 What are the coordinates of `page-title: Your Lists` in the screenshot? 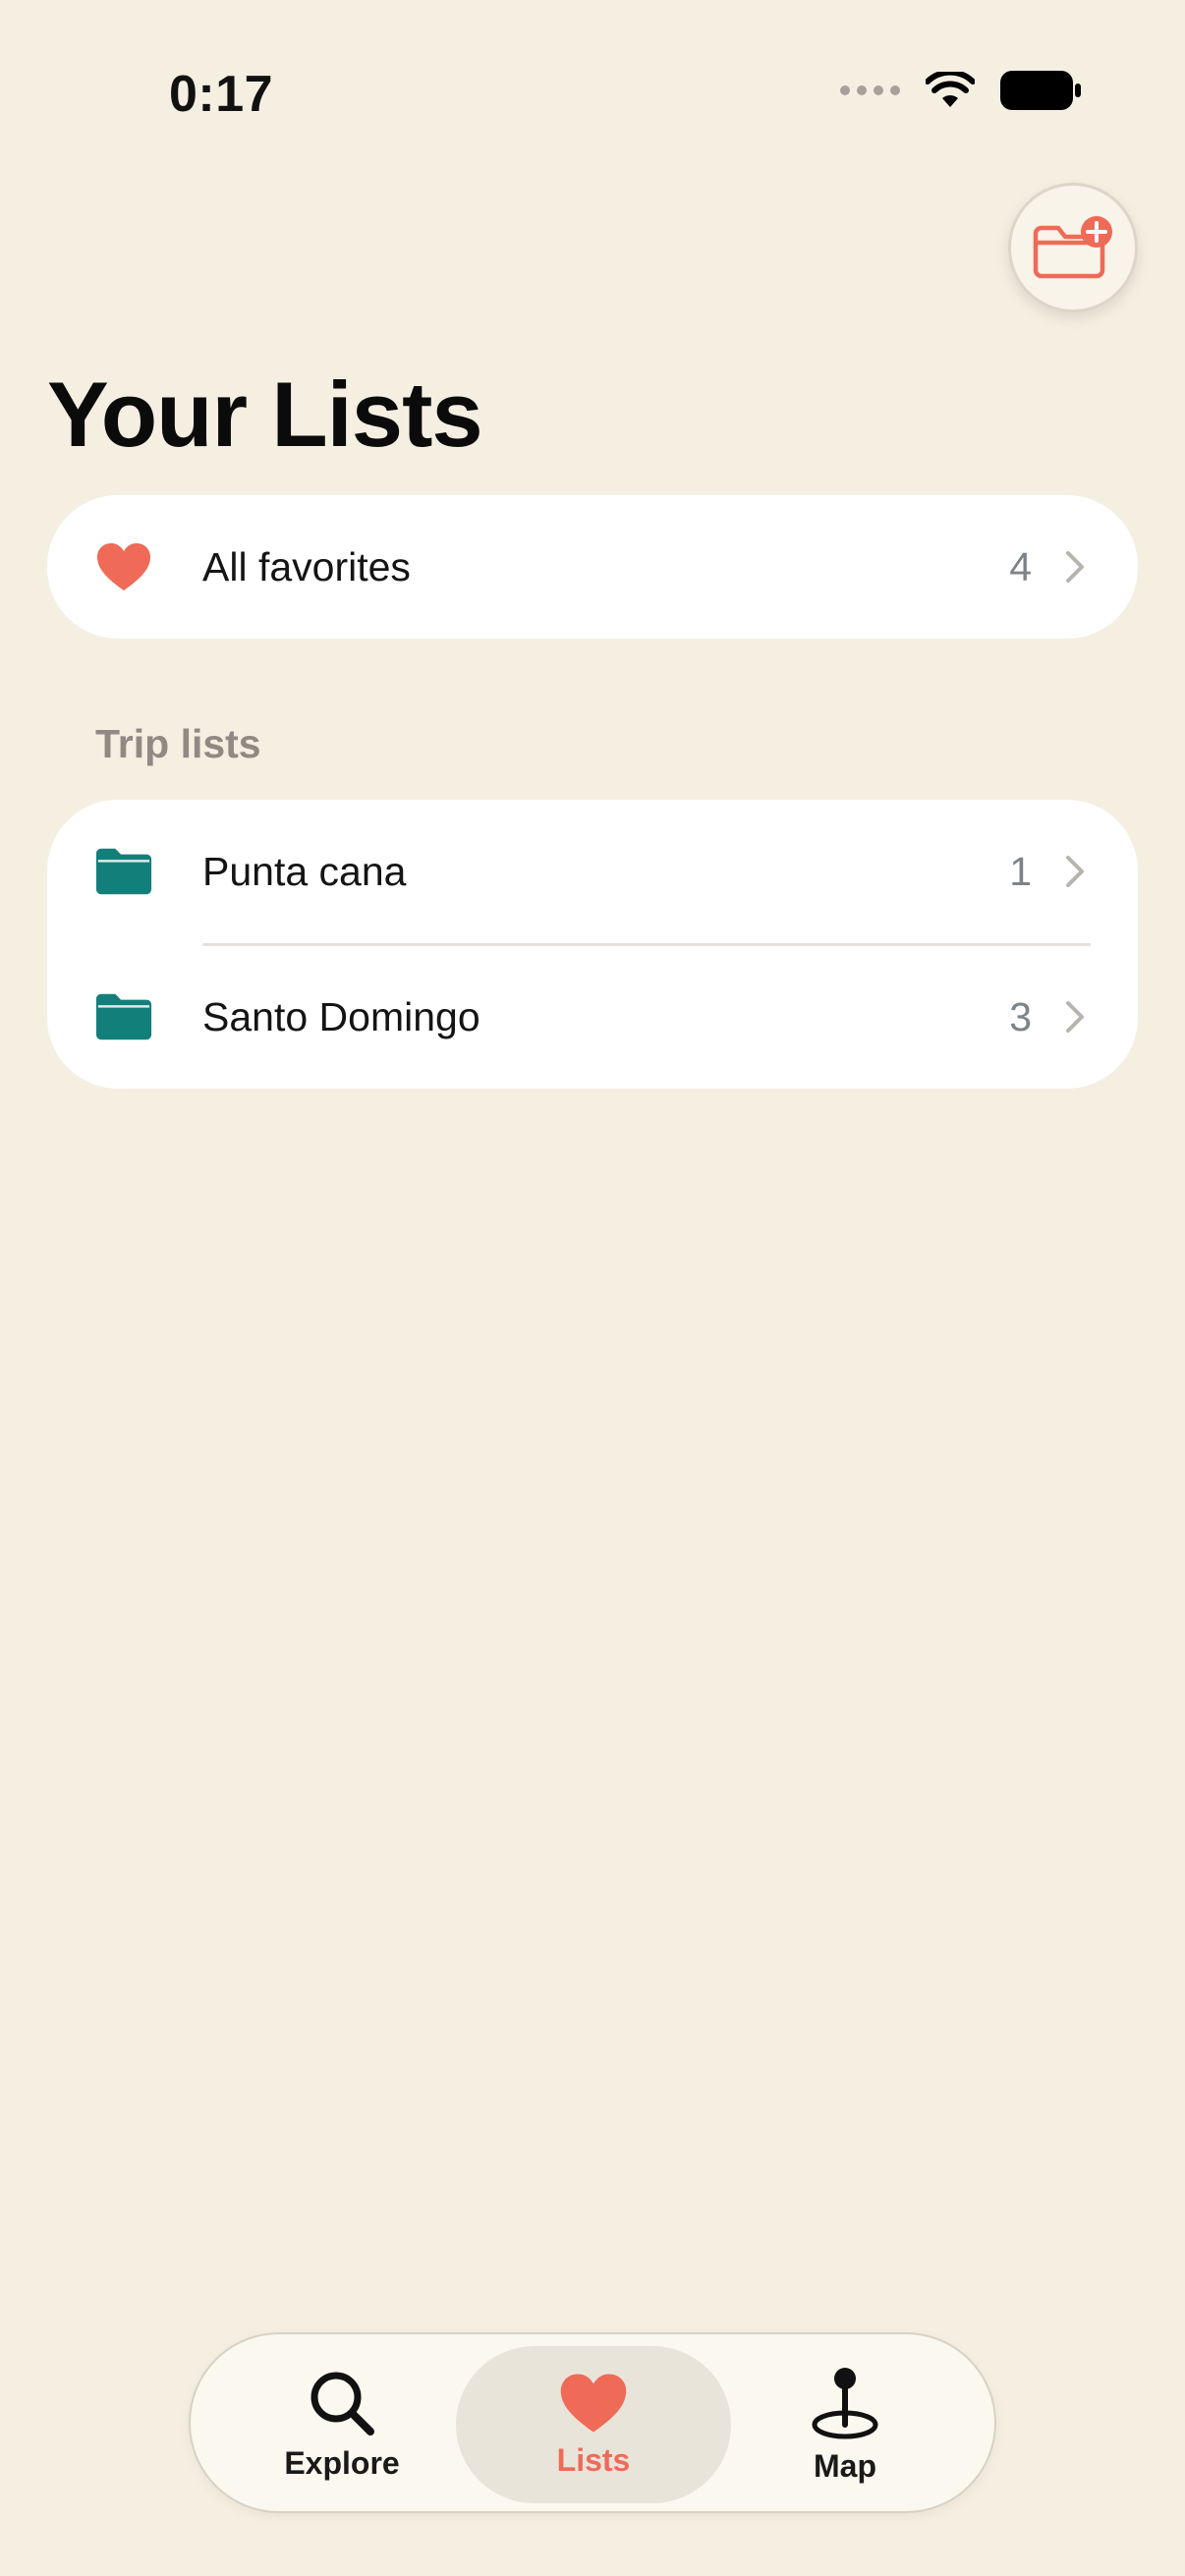 It's located at (265, 414).